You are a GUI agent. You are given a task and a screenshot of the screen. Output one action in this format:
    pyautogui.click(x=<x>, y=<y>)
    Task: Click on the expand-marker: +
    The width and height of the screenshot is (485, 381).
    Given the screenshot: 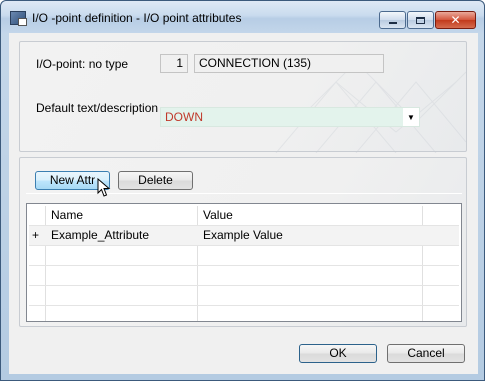 What is the action you would take?
    pyautogui.click(x=38, y=236)
    